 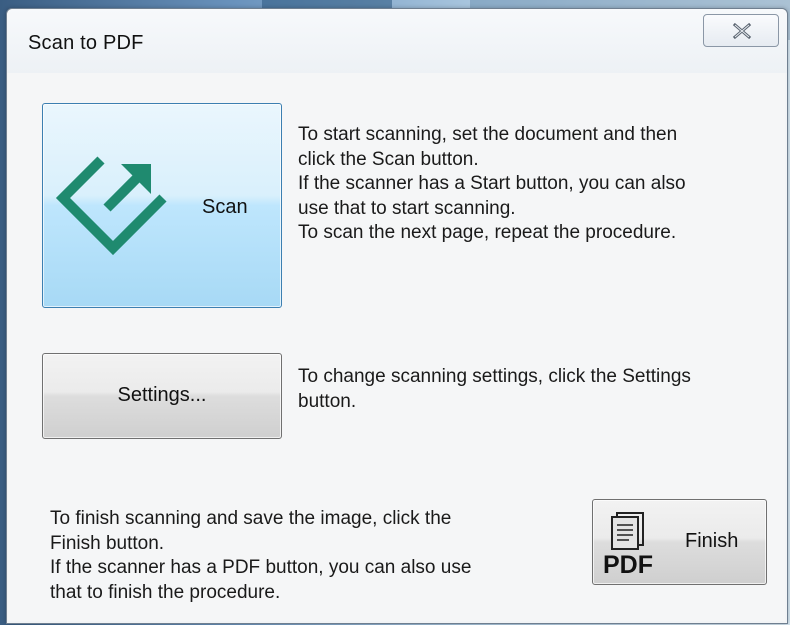 What do you see at coordinates (111, 206) in the screenshot?
I see `scan-arrow-icon` at bounding box center [111, 206].